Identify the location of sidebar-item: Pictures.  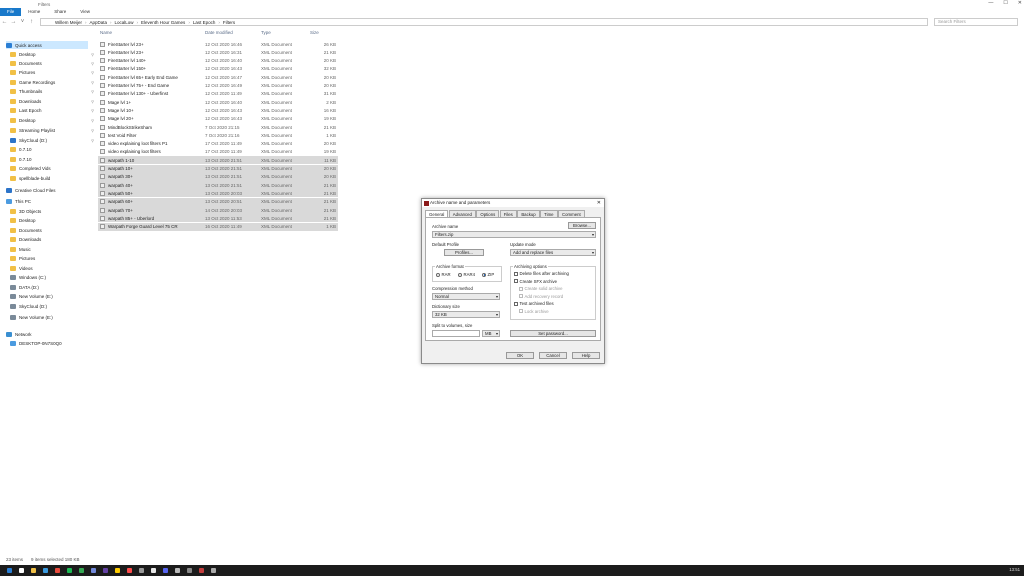
(49, 258).